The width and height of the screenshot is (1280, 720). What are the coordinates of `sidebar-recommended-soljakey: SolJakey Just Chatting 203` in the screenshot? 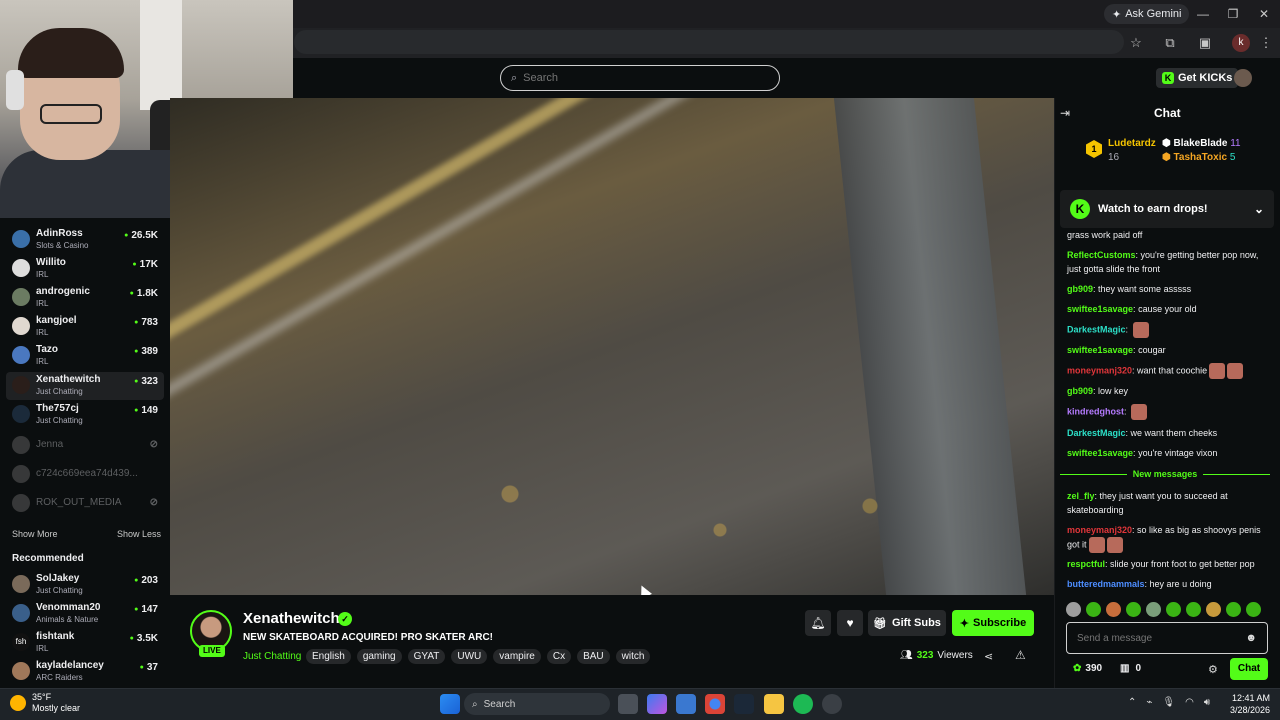 It's located at (85, 585).